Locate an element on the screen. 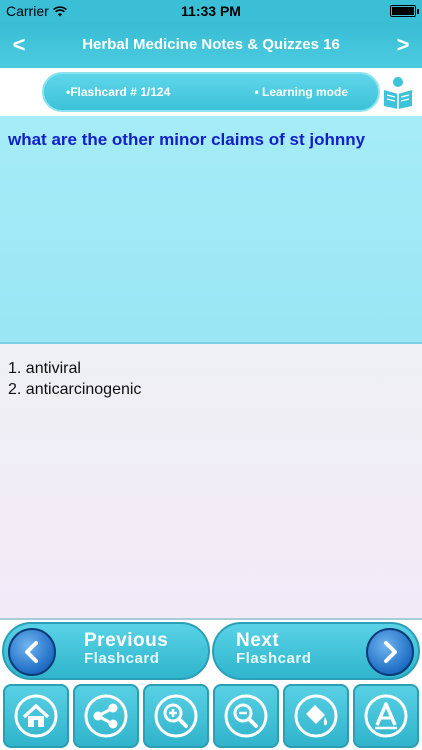 The image size is (422, 750). previous-flashcard-label: Previous Flashcard is located at coordinates (126, 649).